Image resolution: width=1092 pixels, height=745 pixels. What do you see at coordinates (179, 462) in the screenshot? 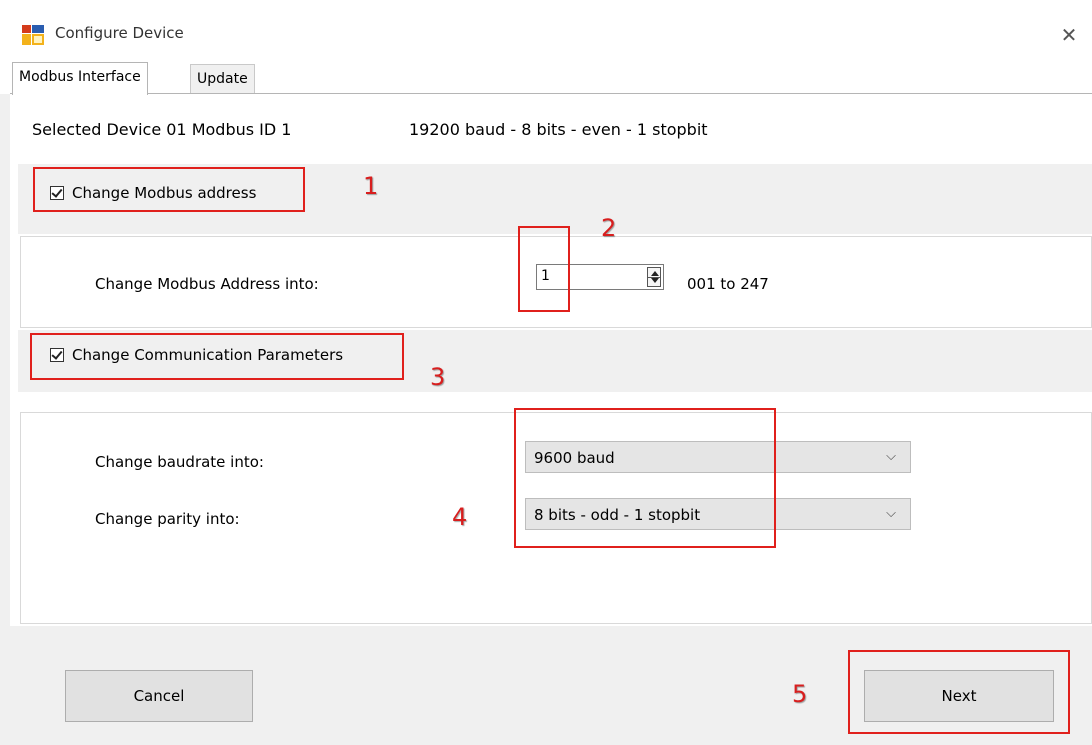
I see `baudrate-label: Change baudrate into:` at bounding box center [179, 462].